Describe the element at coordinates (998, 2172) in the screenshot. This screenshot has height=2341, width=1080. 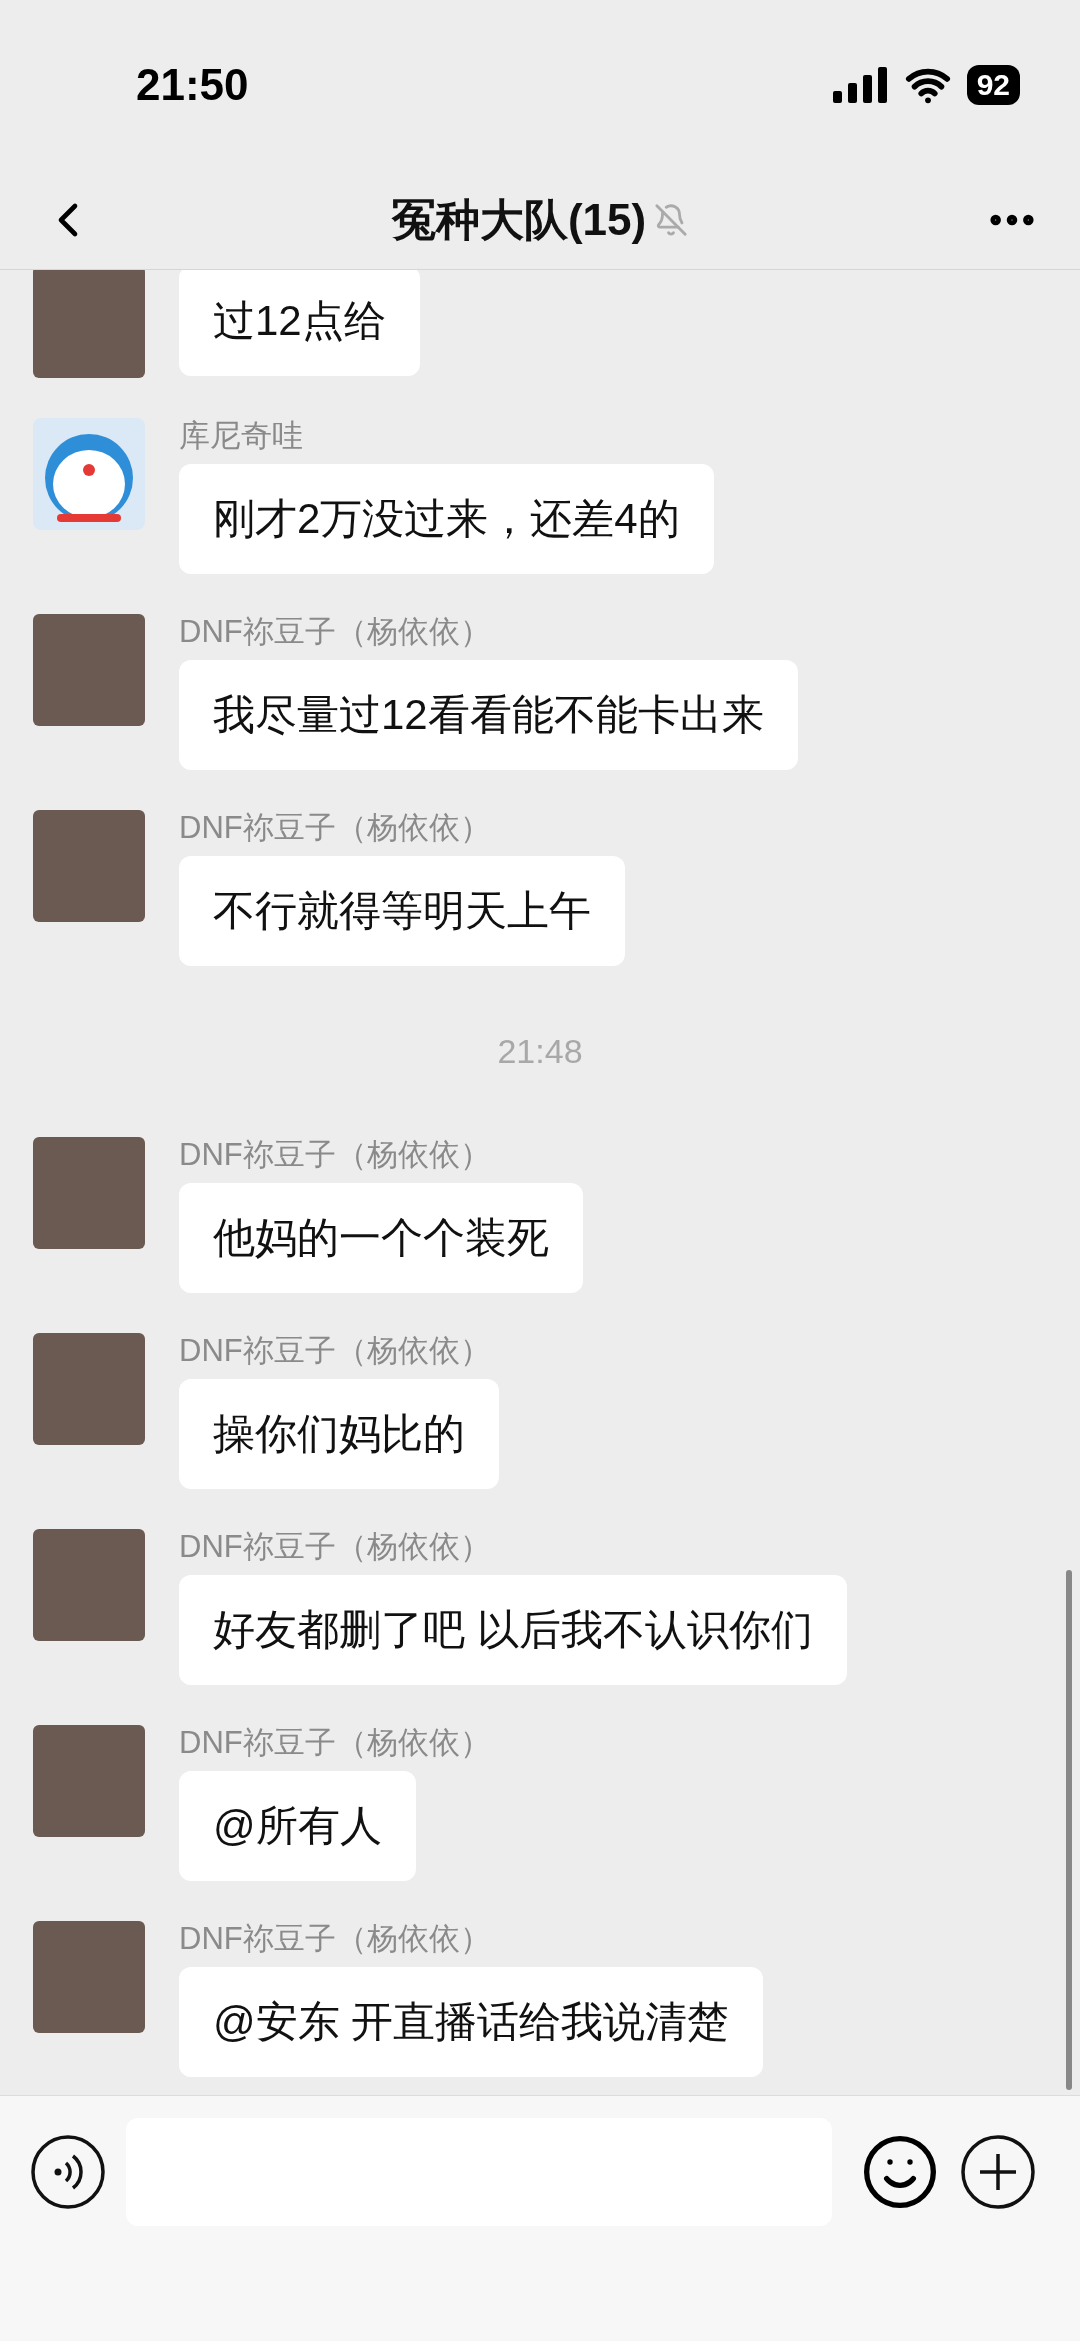
I see `plus-icon` at that location.